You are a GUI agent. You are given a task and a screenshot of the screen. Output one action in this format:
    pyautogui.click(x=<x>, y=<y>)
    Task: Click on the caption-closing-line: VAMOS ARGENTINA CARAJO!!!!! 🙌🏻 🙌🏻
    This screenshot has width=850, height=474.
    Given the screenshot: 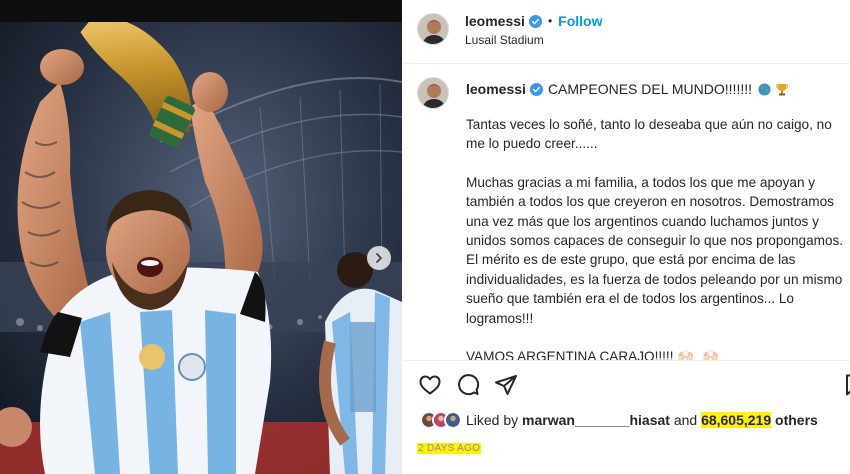 What is the action you would take?
    pyautogui.click(x=656, y=353)
    